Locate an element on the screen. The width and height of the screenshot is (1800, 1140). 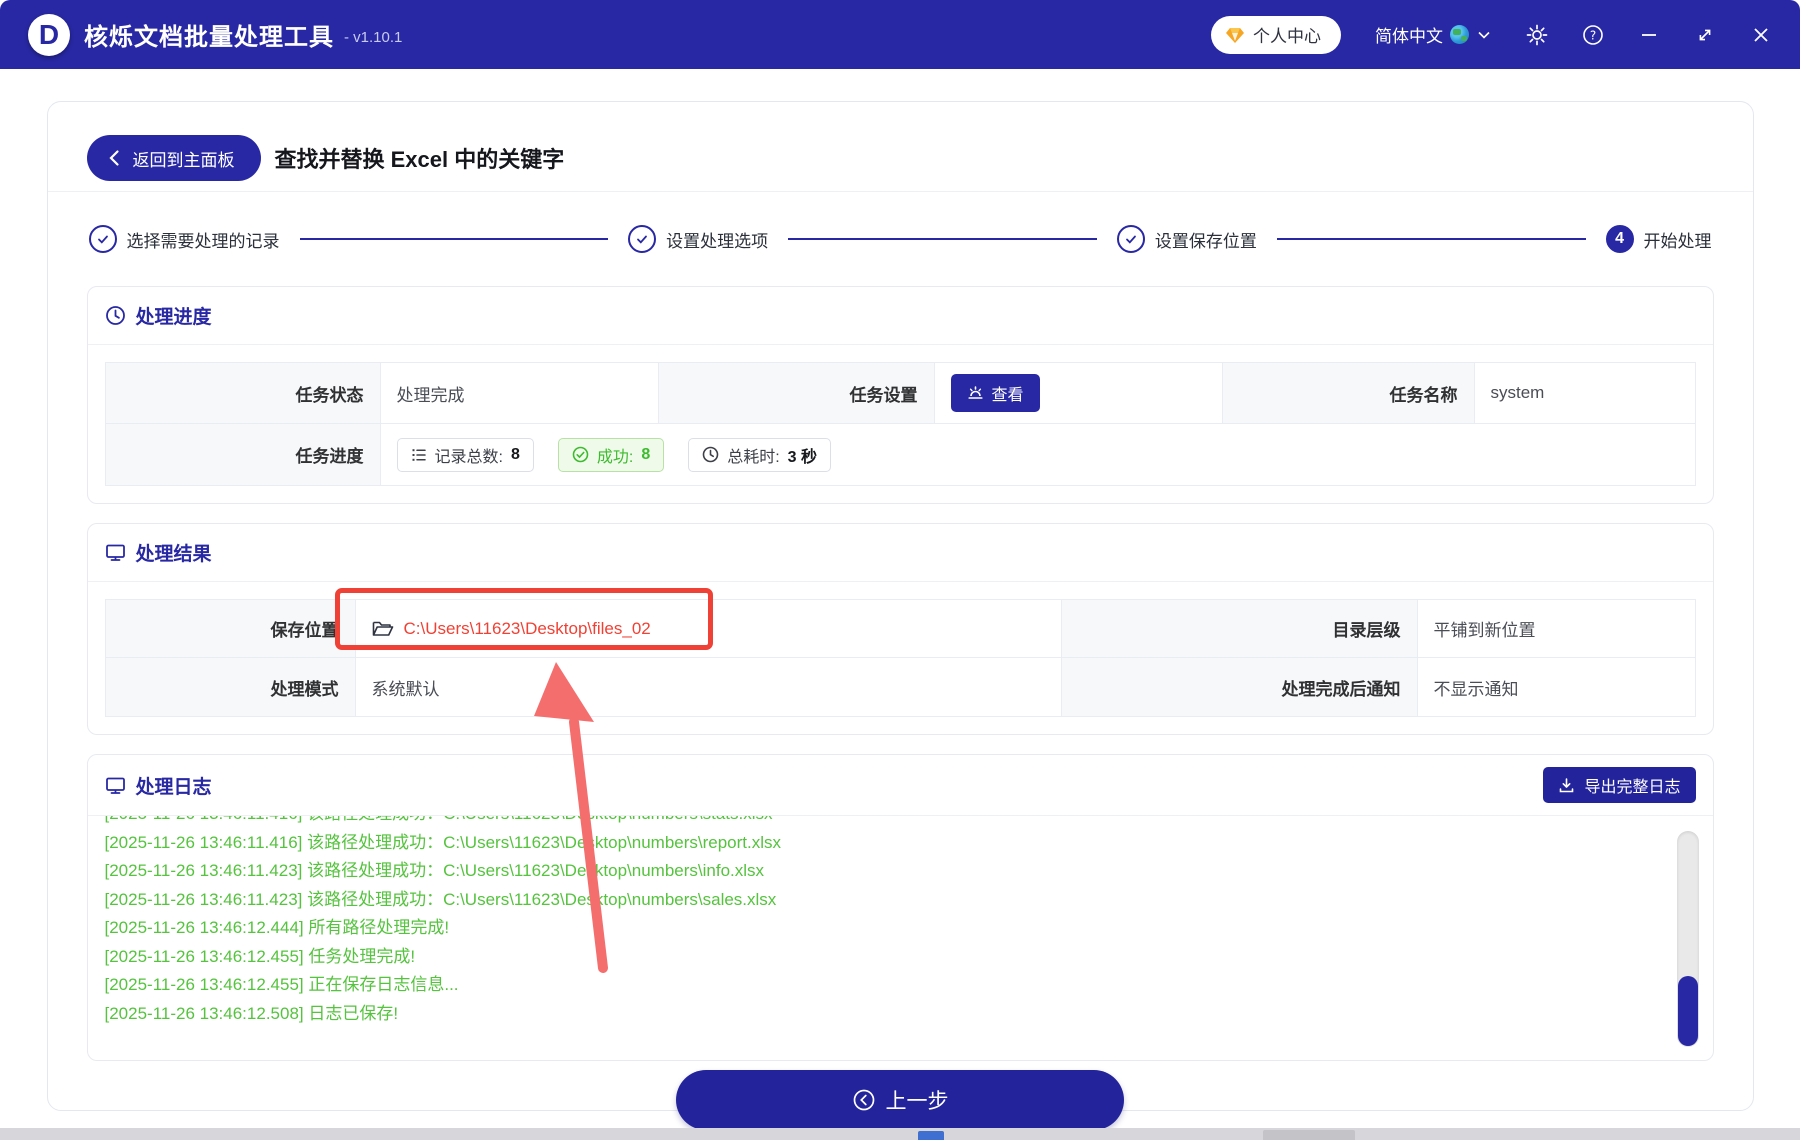
app-title: 核烁文档批量处理工具 is located at coordinates (209, 37).